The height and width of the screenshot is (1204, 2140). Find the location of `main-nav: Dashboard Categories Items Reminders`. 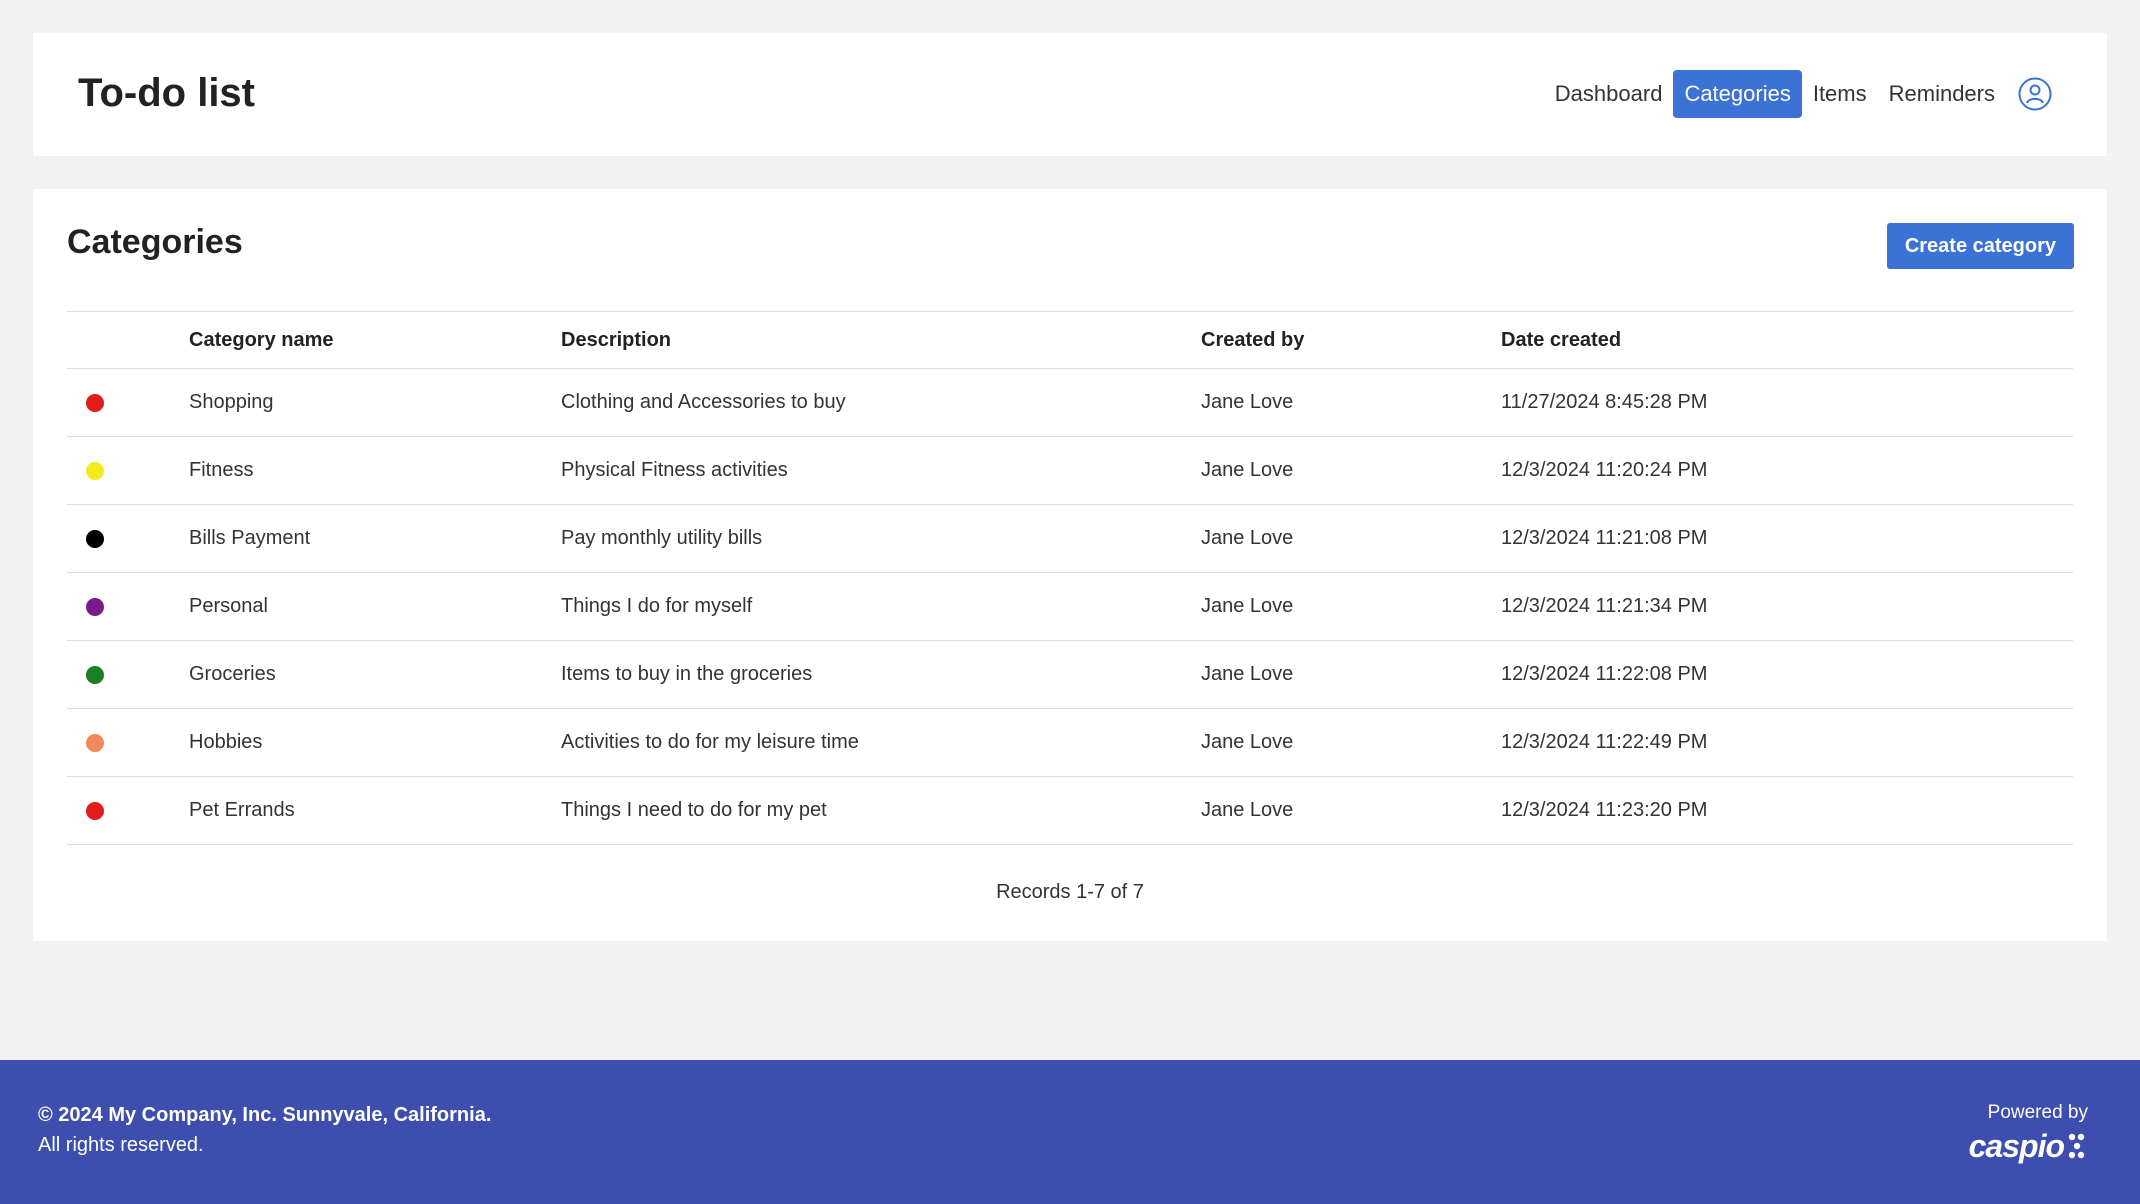

main-nav: Dashboard Categories Items Reminders is located at coordinates (1798, 94).